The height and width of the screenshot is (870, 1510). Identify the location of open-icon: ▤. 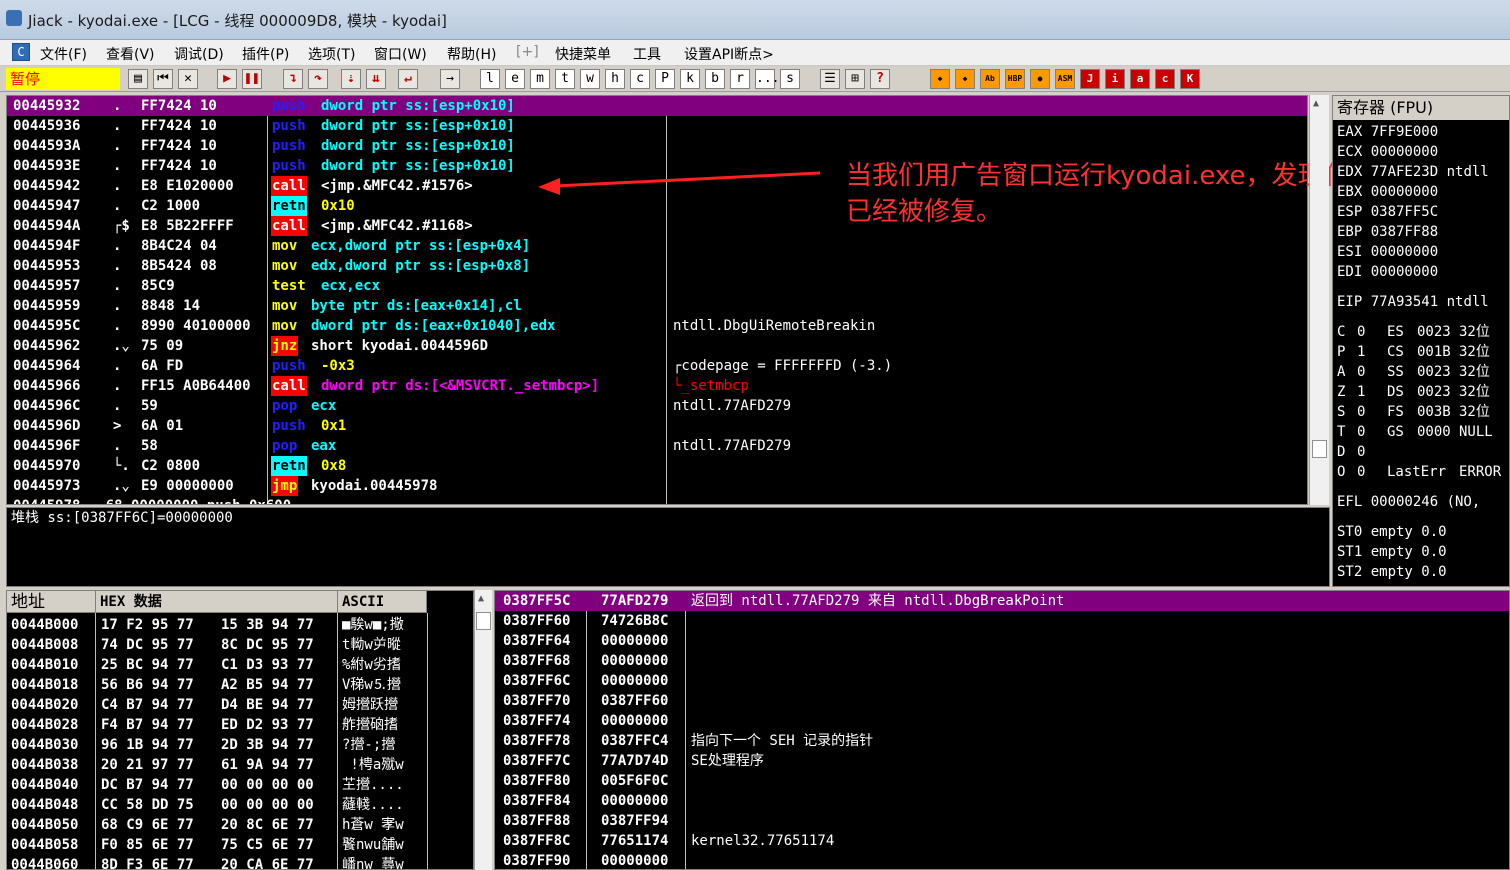
(138, 79).